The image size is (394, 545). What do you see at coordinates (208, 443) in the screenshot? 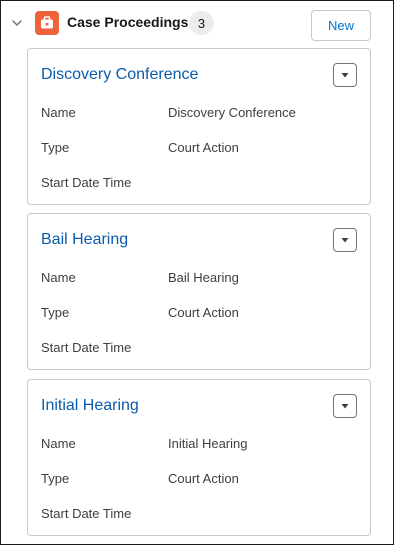
I see `field-value-name: Initial Hearing` at bounding box center [208, 443].